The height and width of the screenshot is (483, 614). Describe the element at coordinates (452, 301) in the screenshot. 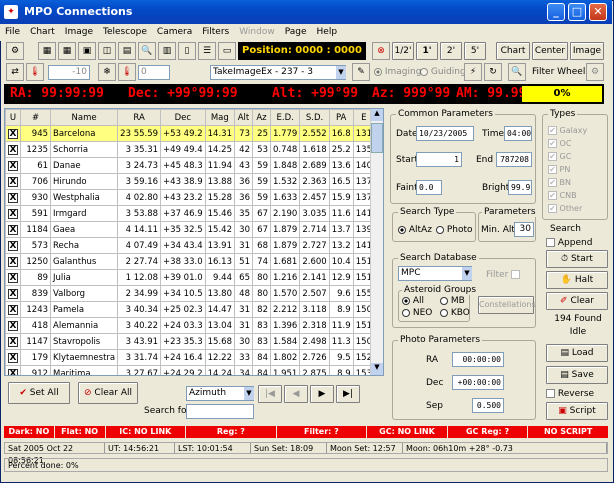

I see `mb-radio: MB` at that location.